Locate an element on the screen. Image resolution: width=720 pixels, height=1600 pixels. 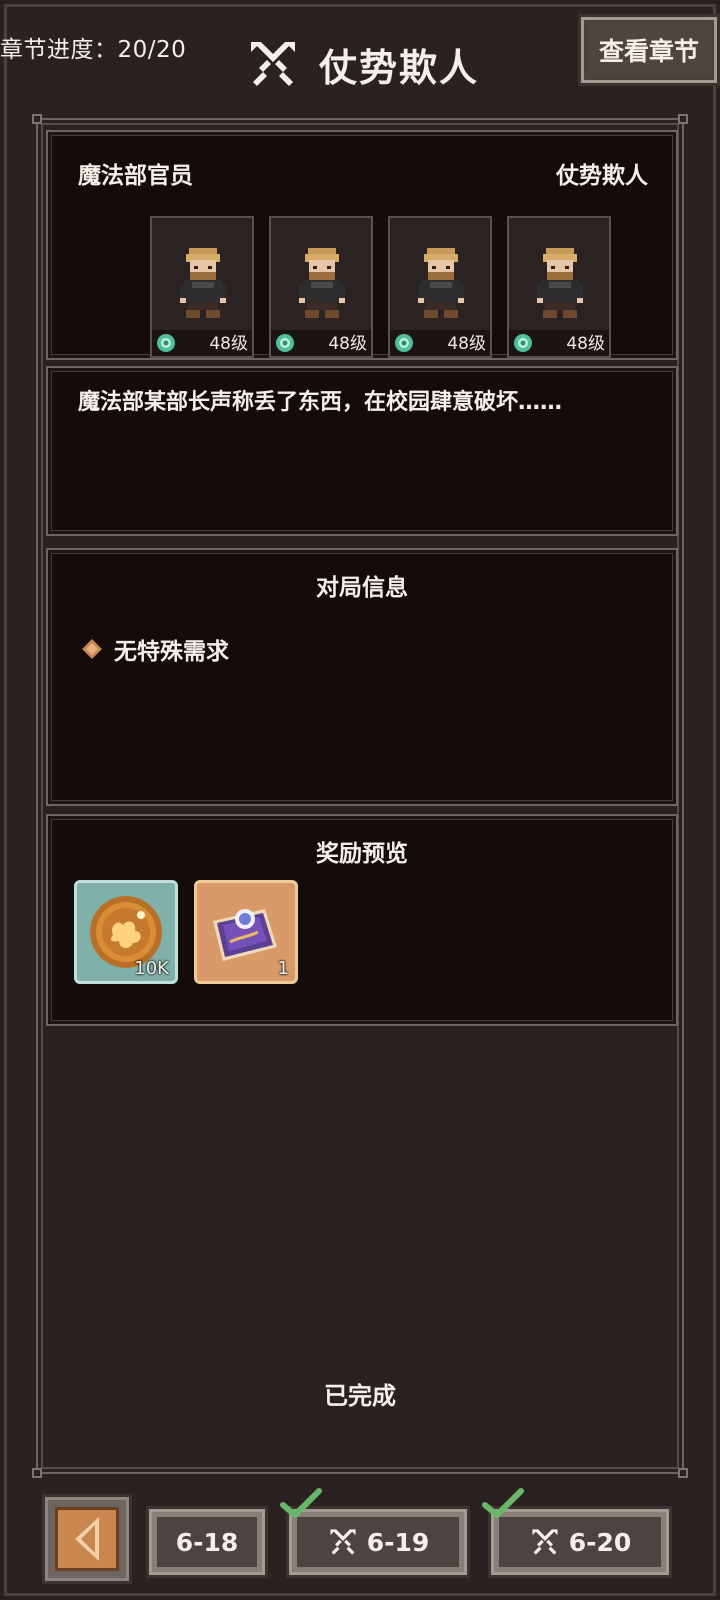
reward-count: 10K is located at coordinates (151, 968).